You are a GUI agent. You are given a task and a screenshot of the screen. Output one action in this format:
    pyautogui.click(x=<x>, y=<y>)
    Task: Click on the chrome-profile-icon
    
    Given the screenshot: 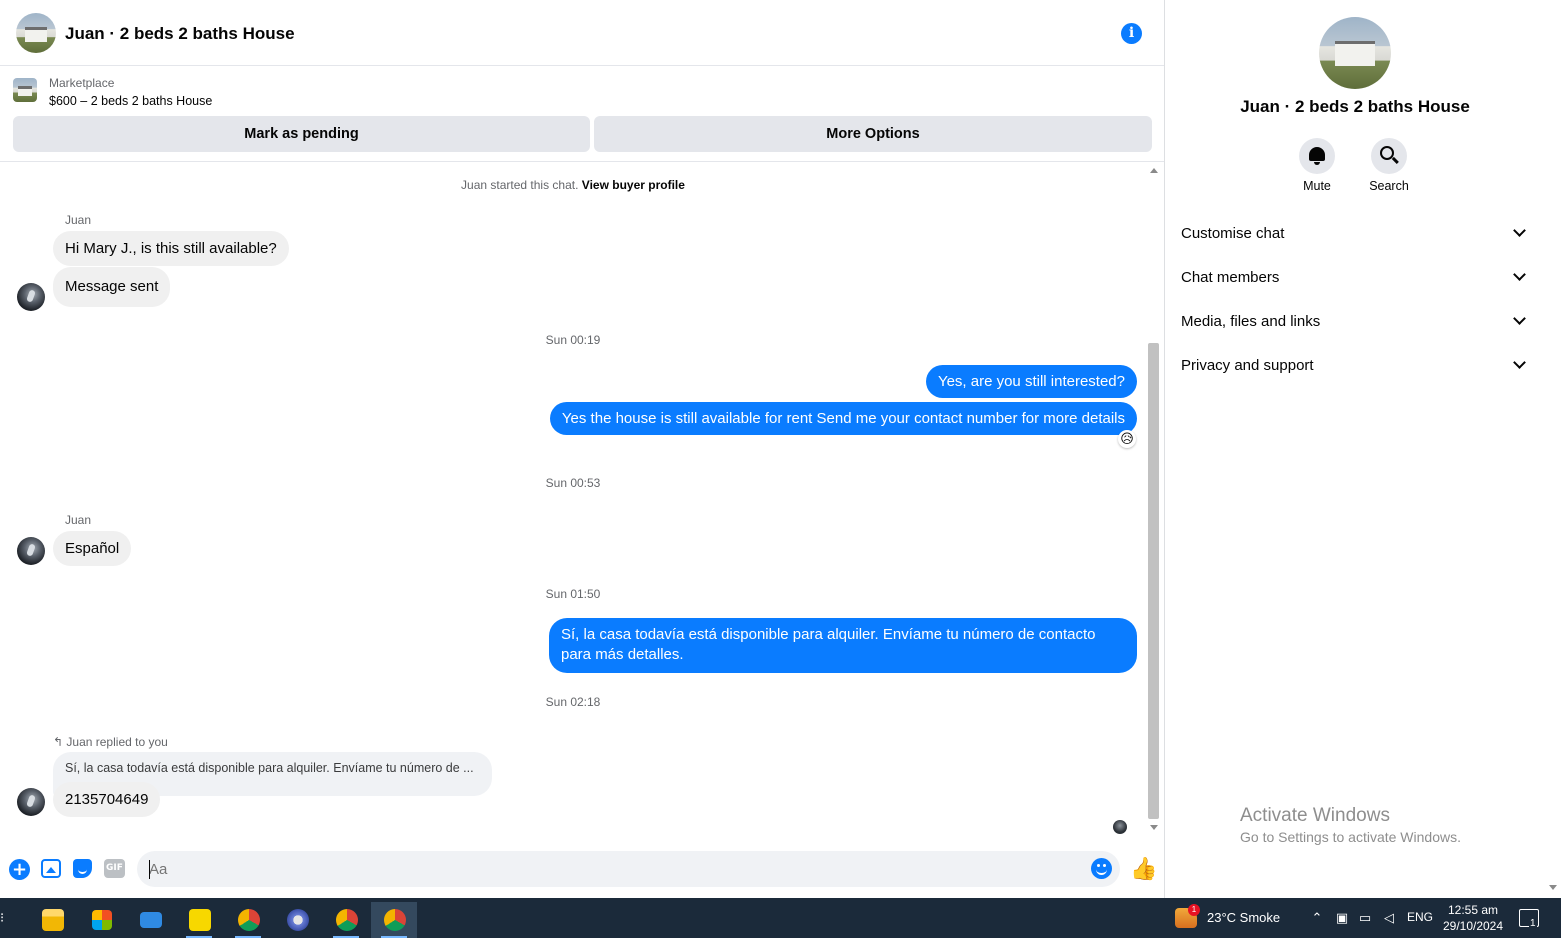 What is the action you would take?
    pyautogui.click(x=248, y=920)
    